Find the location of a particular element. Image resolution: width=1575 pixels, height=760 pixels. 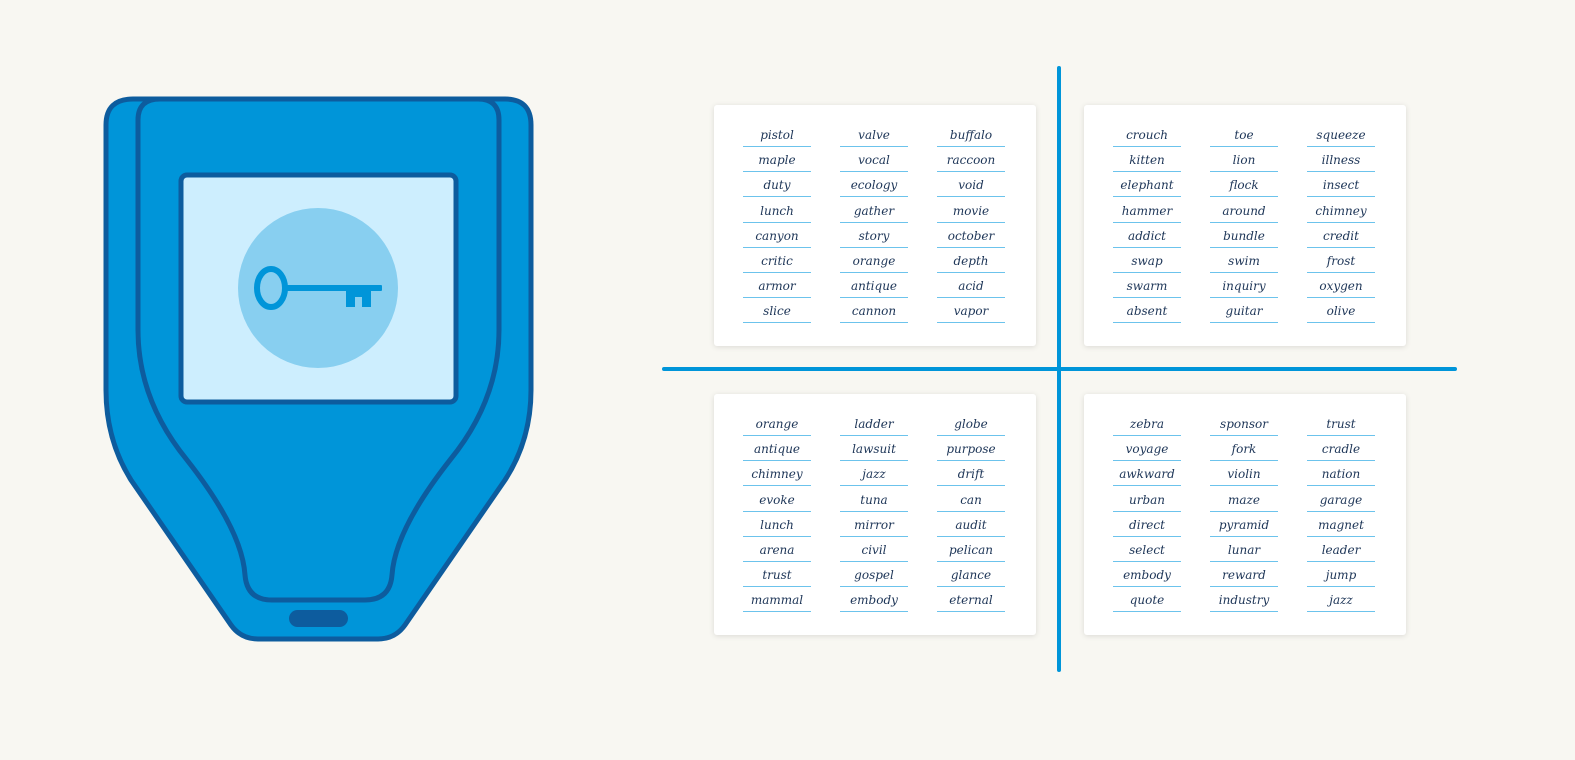

seed-word: void is located at coordinates (971, 187).